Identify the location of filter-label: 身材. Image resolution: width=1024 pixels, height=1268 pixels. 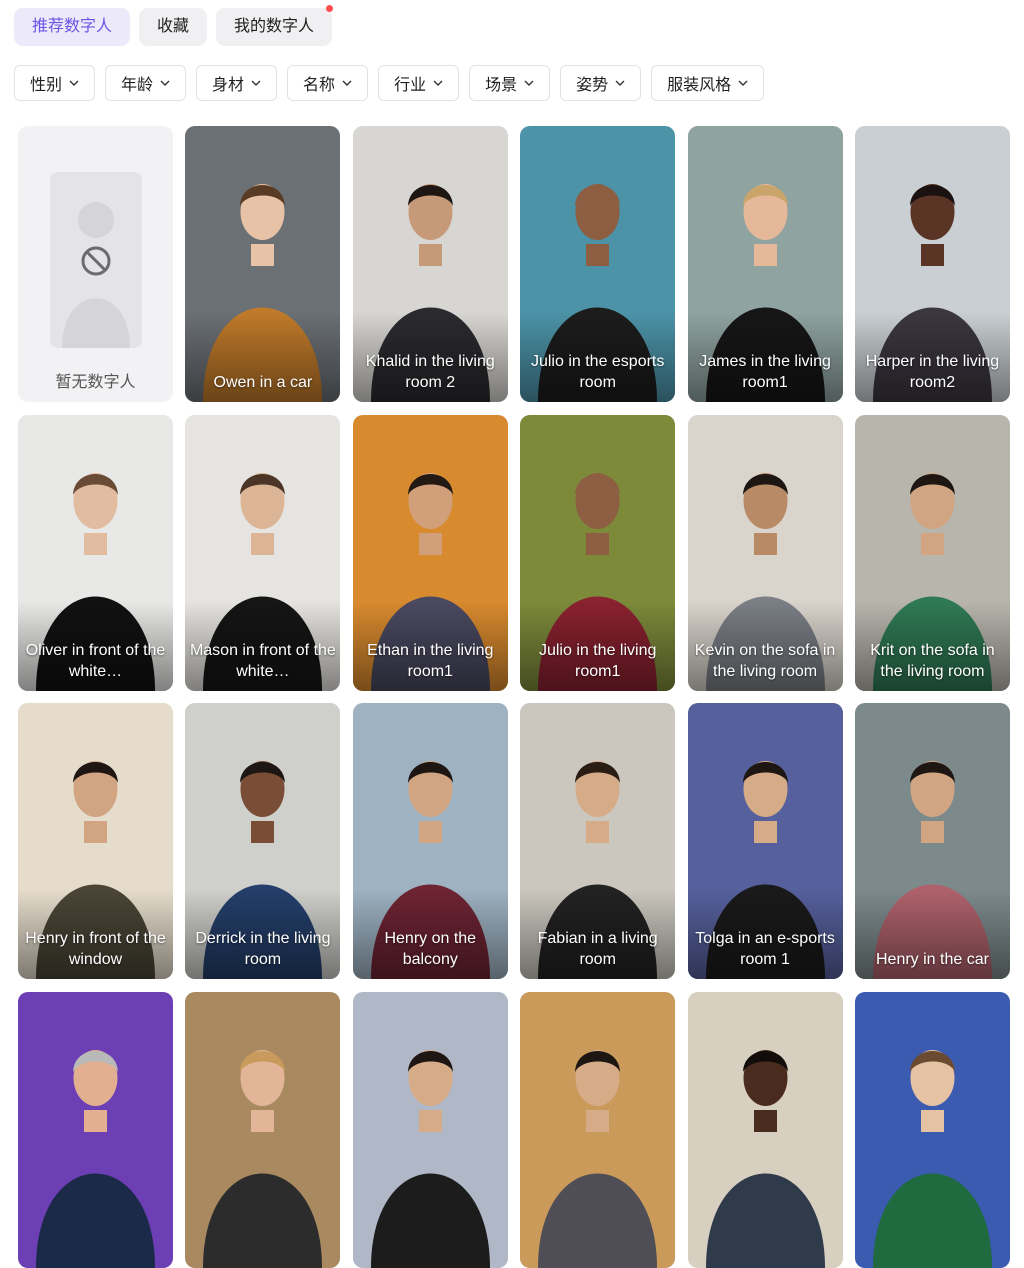
(228, 85).